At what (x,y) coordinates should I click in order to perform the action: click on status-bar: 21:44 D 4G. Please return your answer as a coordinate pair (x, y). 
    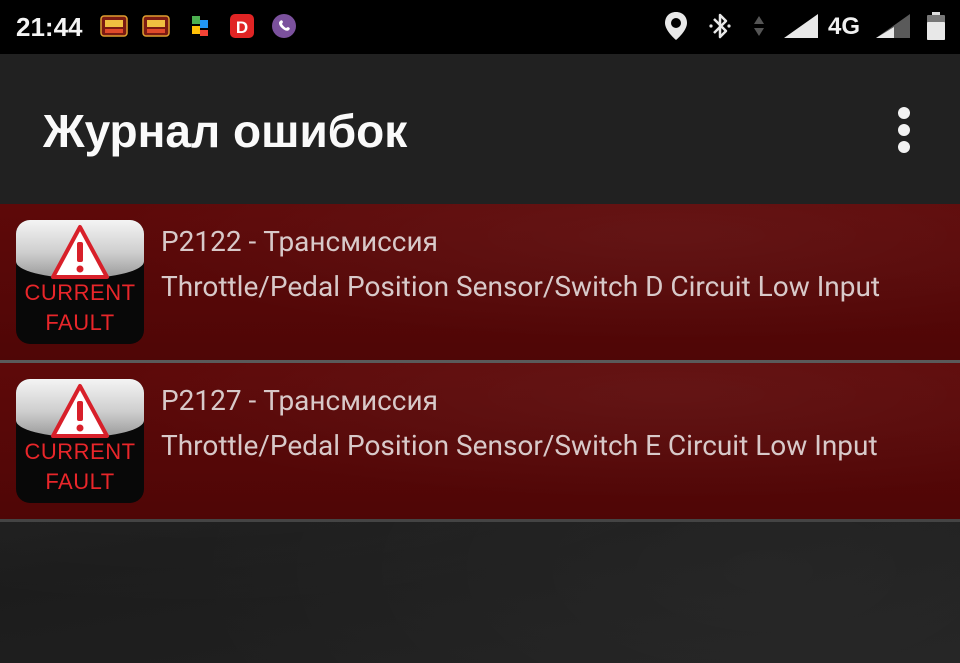
    Looking at the image, I should click on (480, 27).